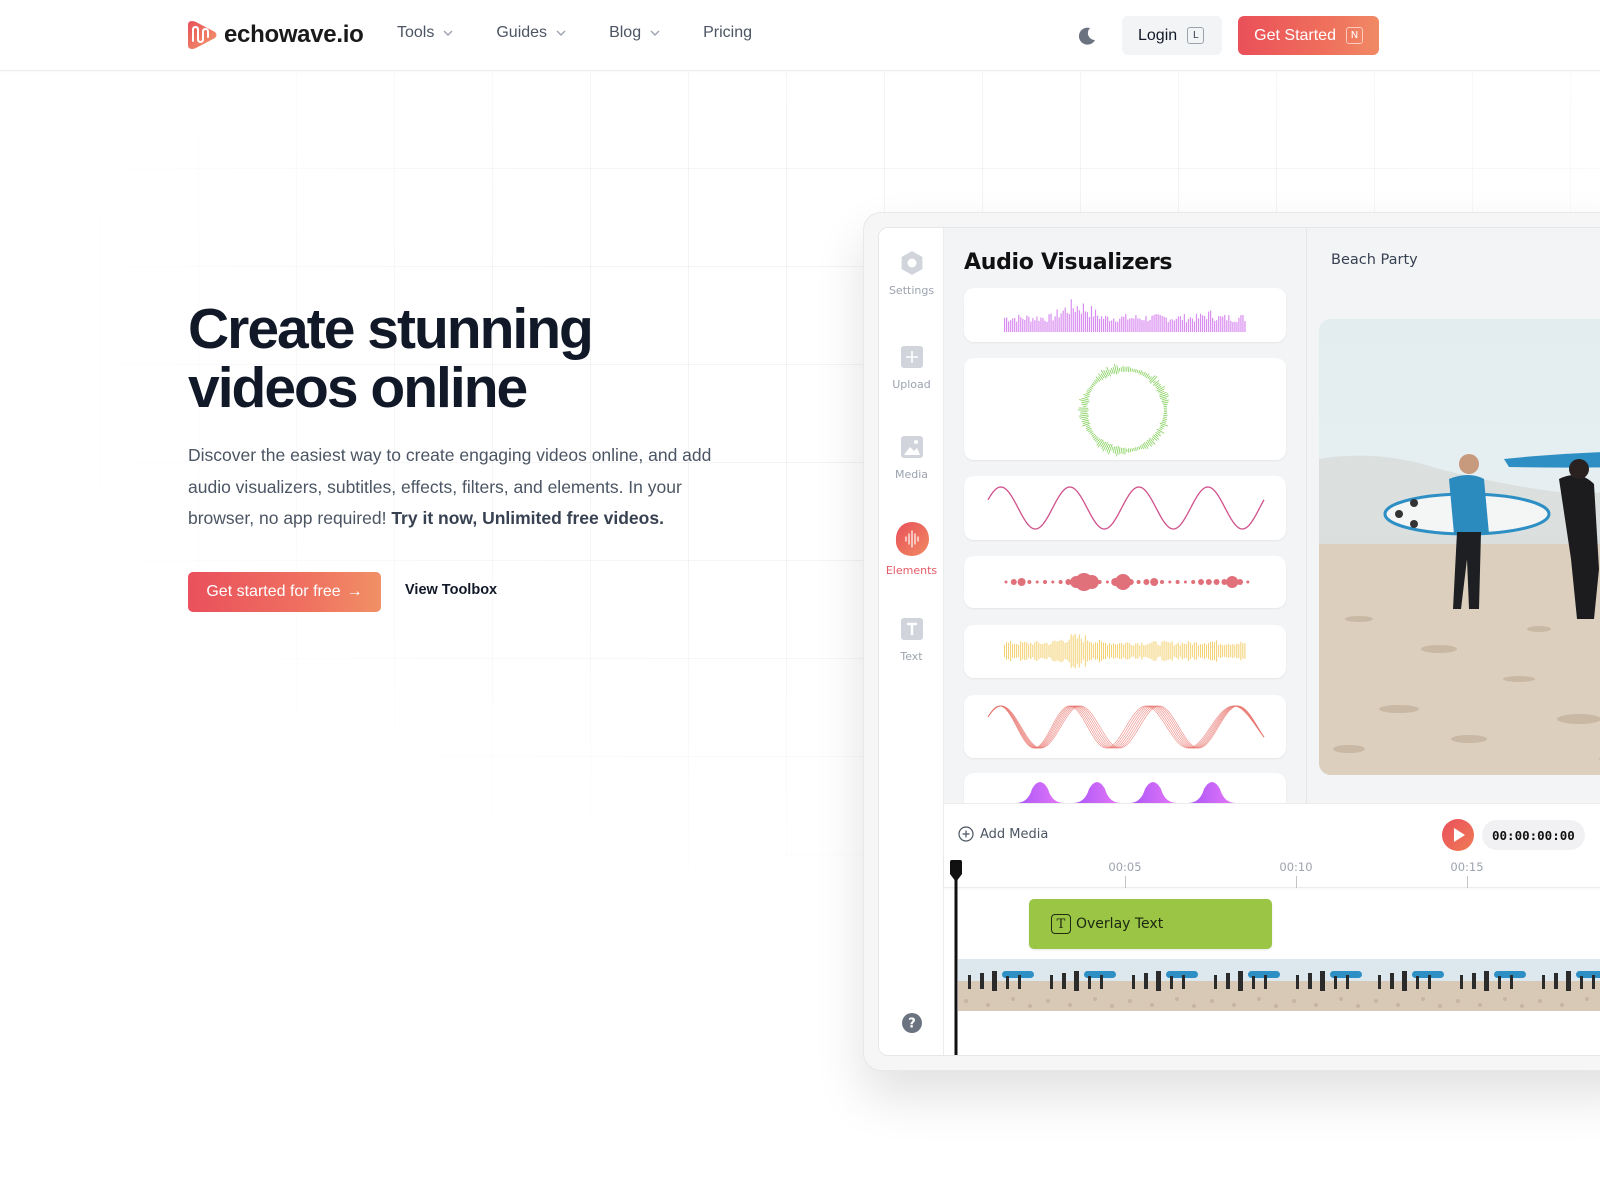  What do you see at coordinates (1125, 409) in the screenshot?
I see `visualizer-circular-wave` at bounding box center [1125, 409].